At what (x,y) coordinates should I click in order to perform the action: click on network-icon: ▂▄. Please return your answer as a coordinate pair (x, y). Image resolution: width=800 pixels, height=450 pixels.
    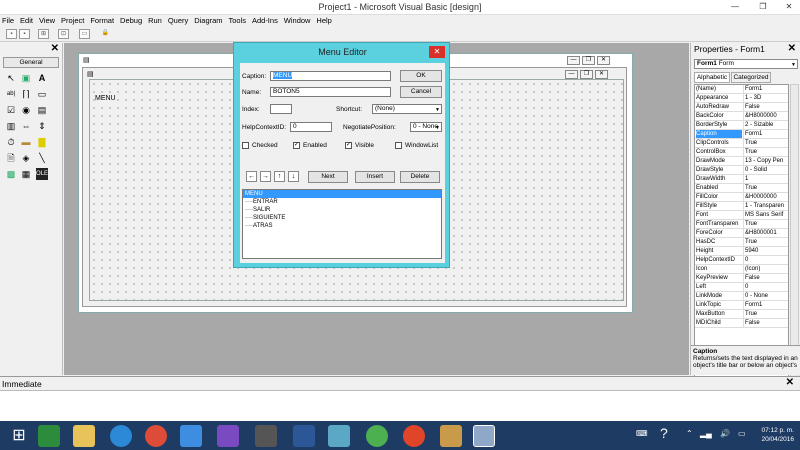
    Looking at the image, I should click on (706, 433).